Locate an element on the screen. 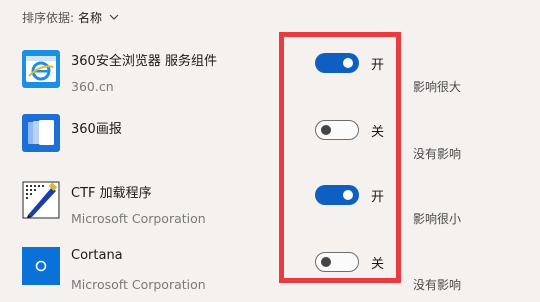 The image size is (540, 302). 360-browser-icon is located at coordinates (41, 69).